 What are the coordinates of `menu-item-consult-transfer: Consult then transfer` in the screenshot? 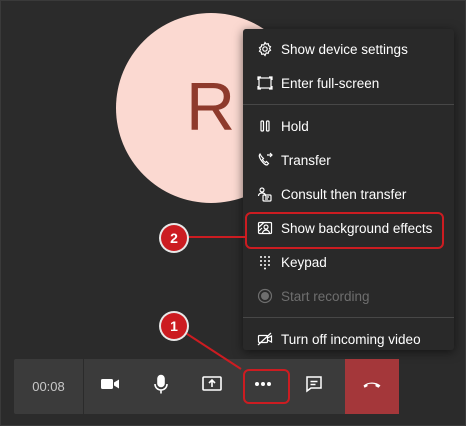 It's located at (348, 194).